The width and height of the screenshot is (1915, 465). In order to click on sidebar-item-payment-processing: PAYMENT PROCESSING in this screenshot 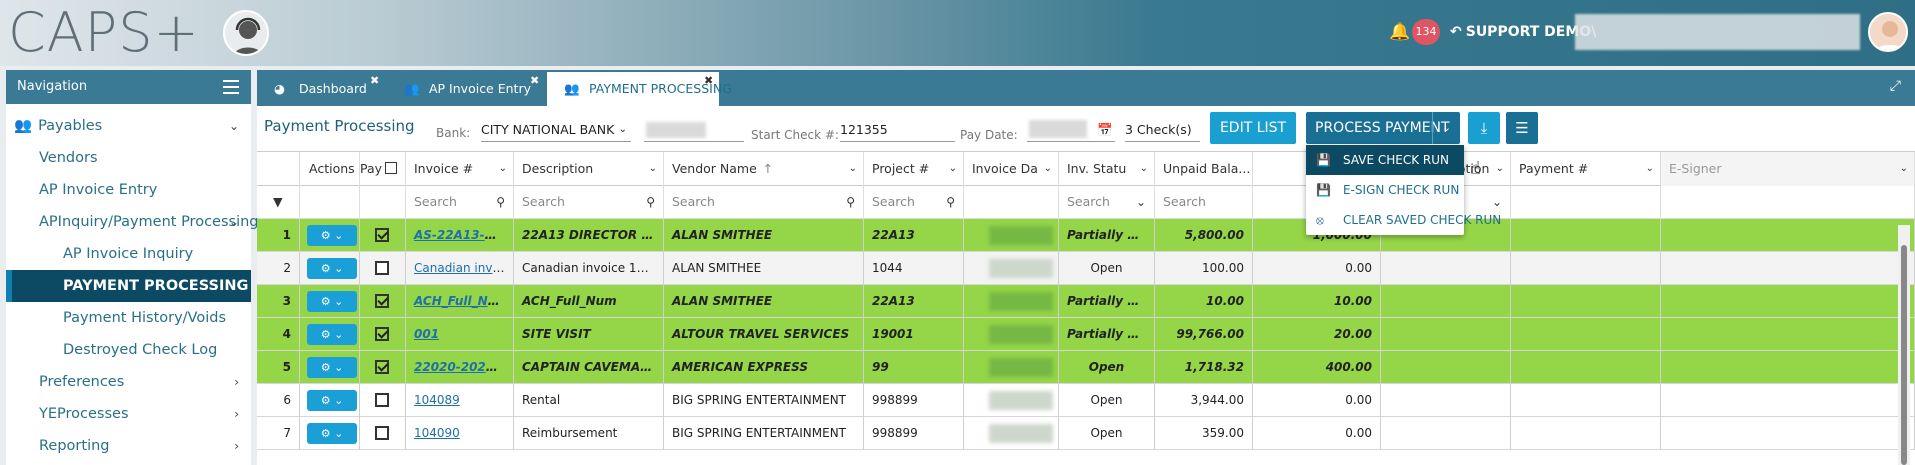, I will do `click(128, 286)`.